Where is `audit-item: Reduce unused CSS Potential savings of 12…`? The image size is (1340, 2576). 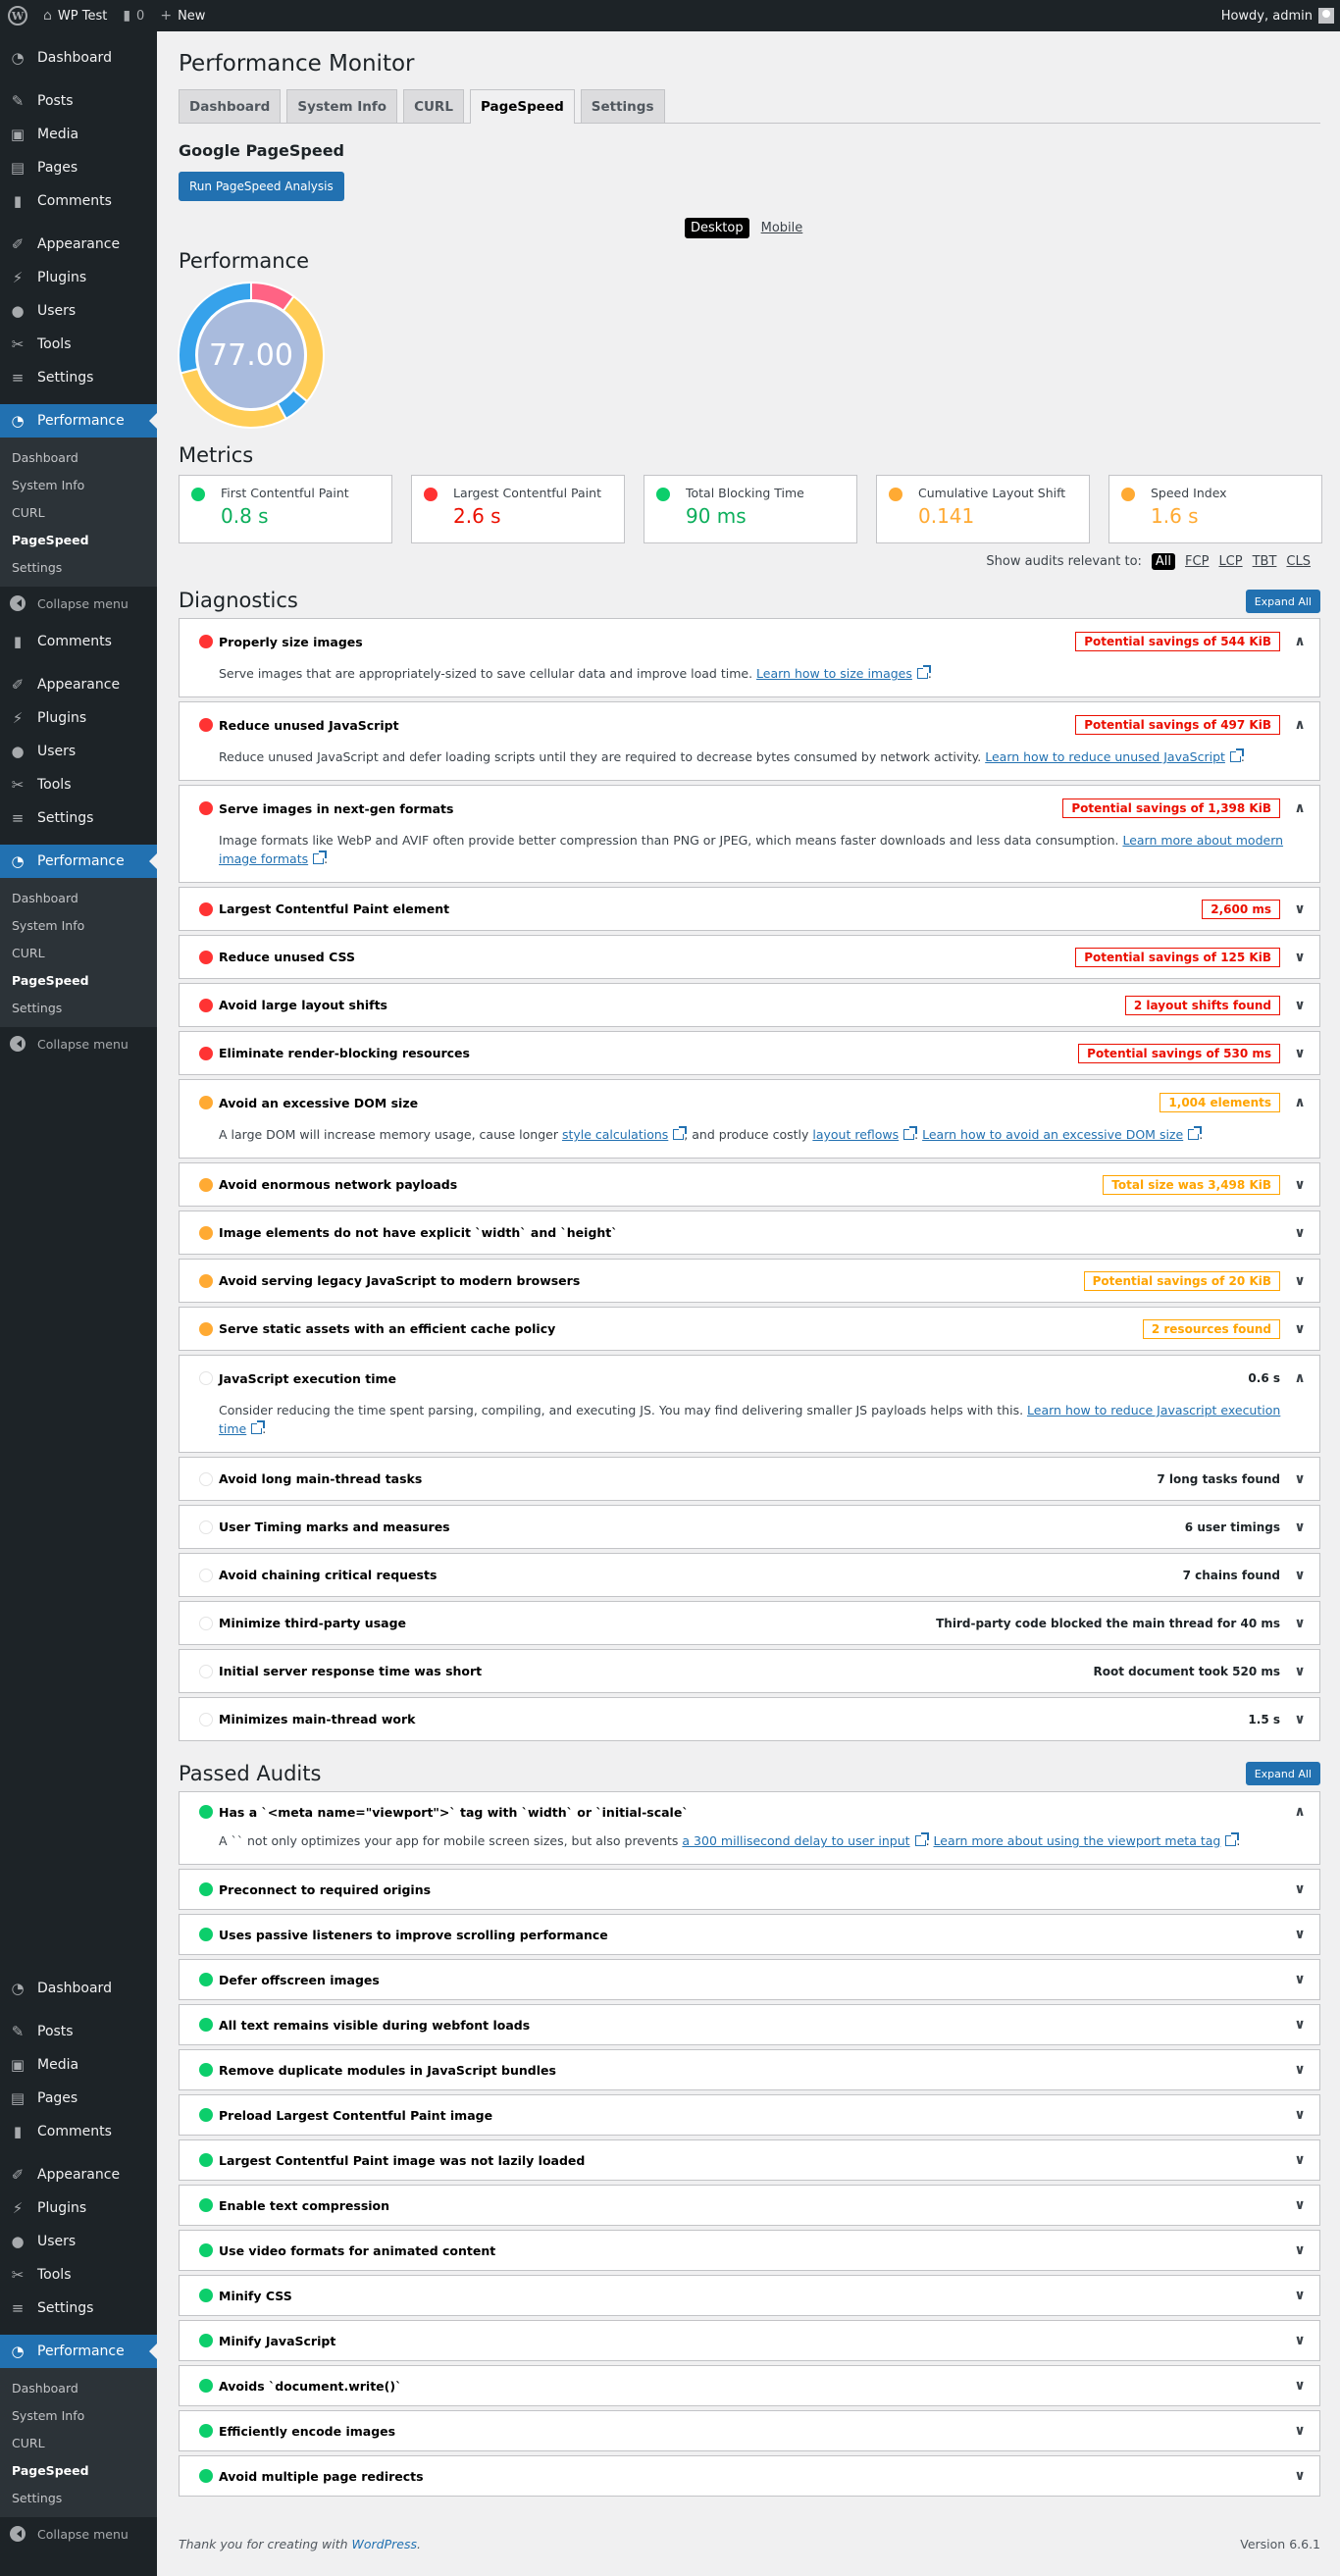 audit-item: Reduce unused CSS Potential savings of 12… is located at coordinates (749, 957).